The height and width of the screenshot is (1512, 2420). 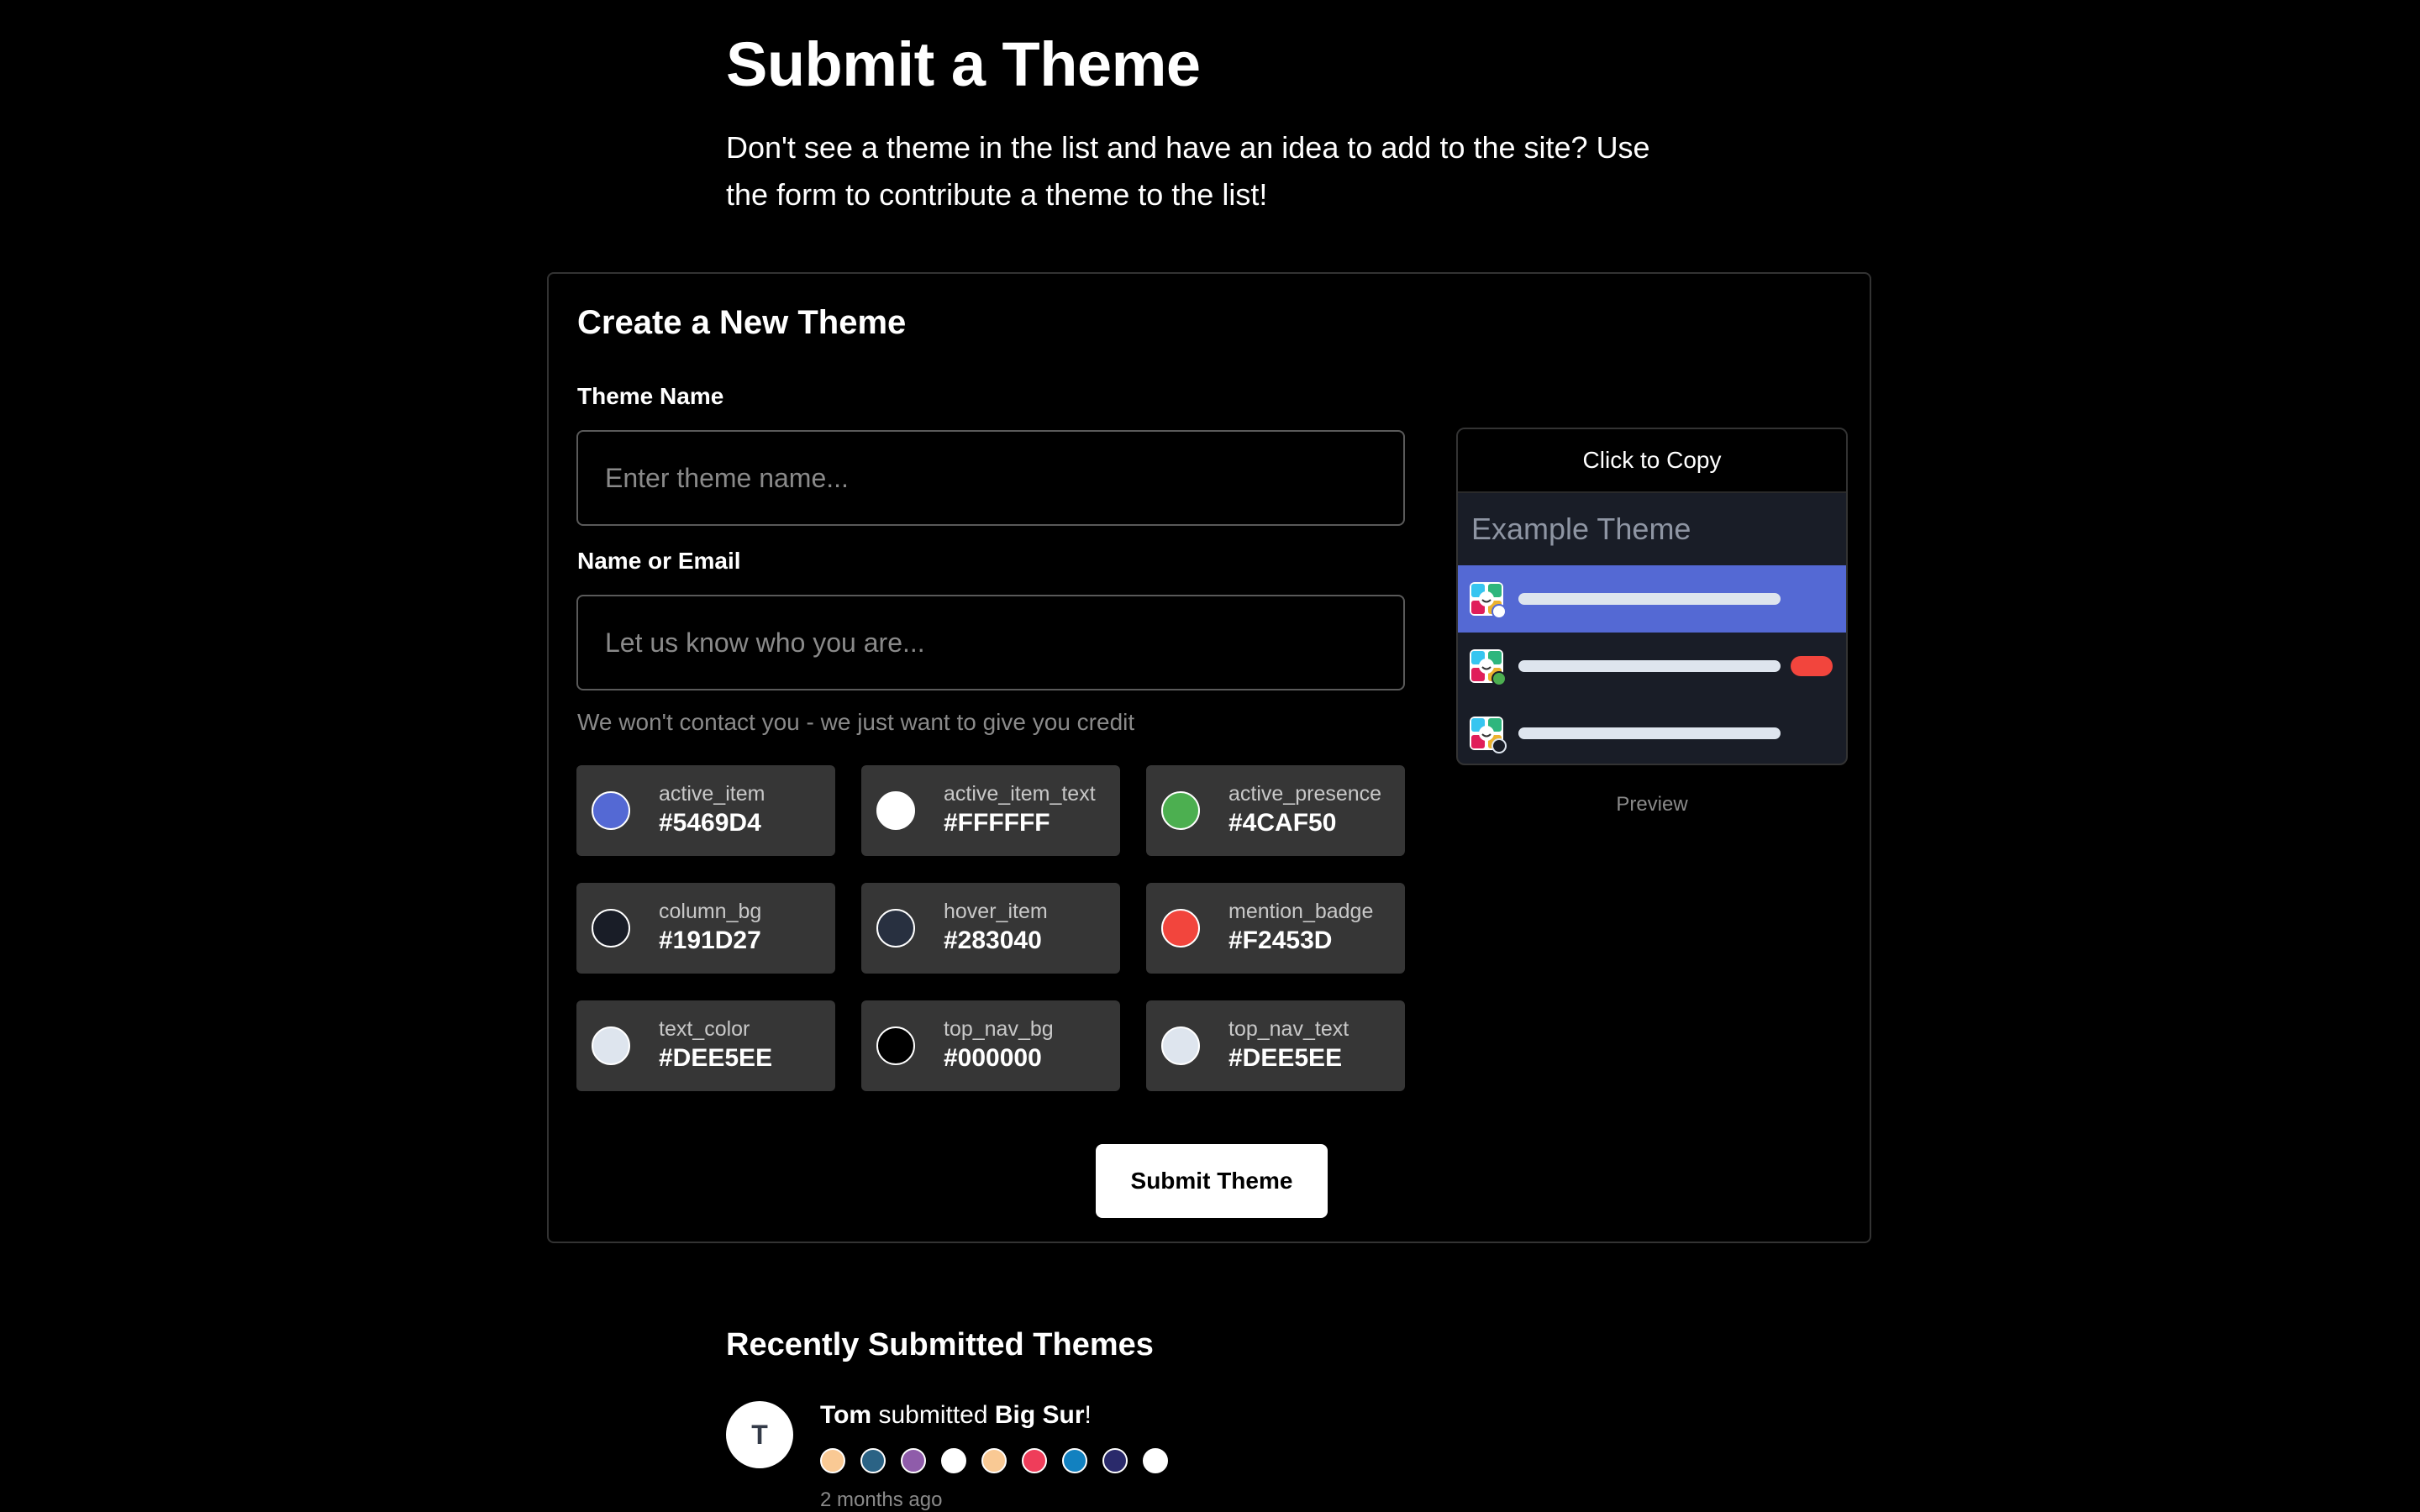 I want to click on color-name: text_color, so click(x=704, y=1029).